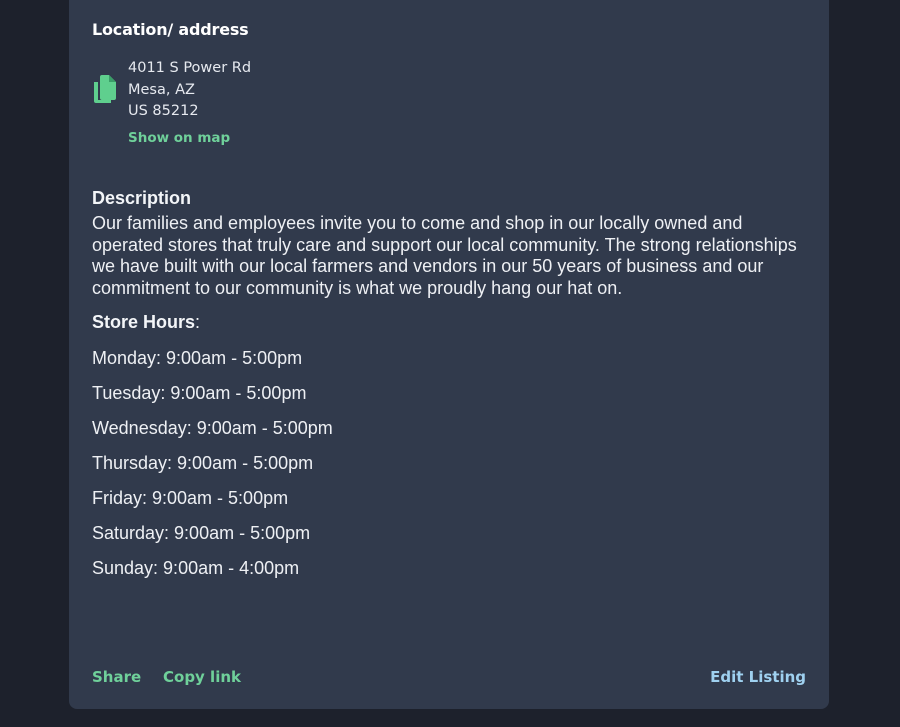 The width and height of the screenshot is (900, 727). What do you see at coordinates (197, 358) in the screenshot?
I see `hours-monday: Monday: 9:00am - 5:00pm` at bounding box center [197, 358].